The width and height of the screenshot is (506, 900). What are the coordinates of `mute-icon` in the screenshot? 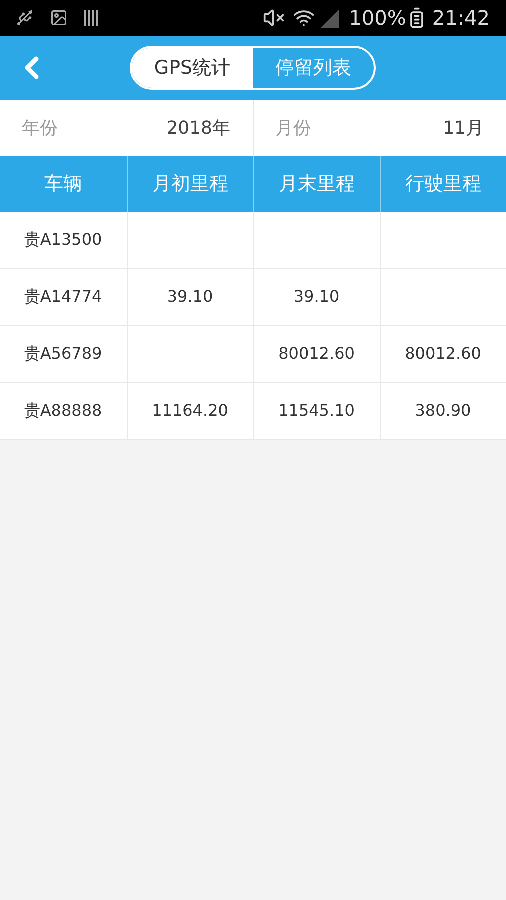 It's located at (274, 18).